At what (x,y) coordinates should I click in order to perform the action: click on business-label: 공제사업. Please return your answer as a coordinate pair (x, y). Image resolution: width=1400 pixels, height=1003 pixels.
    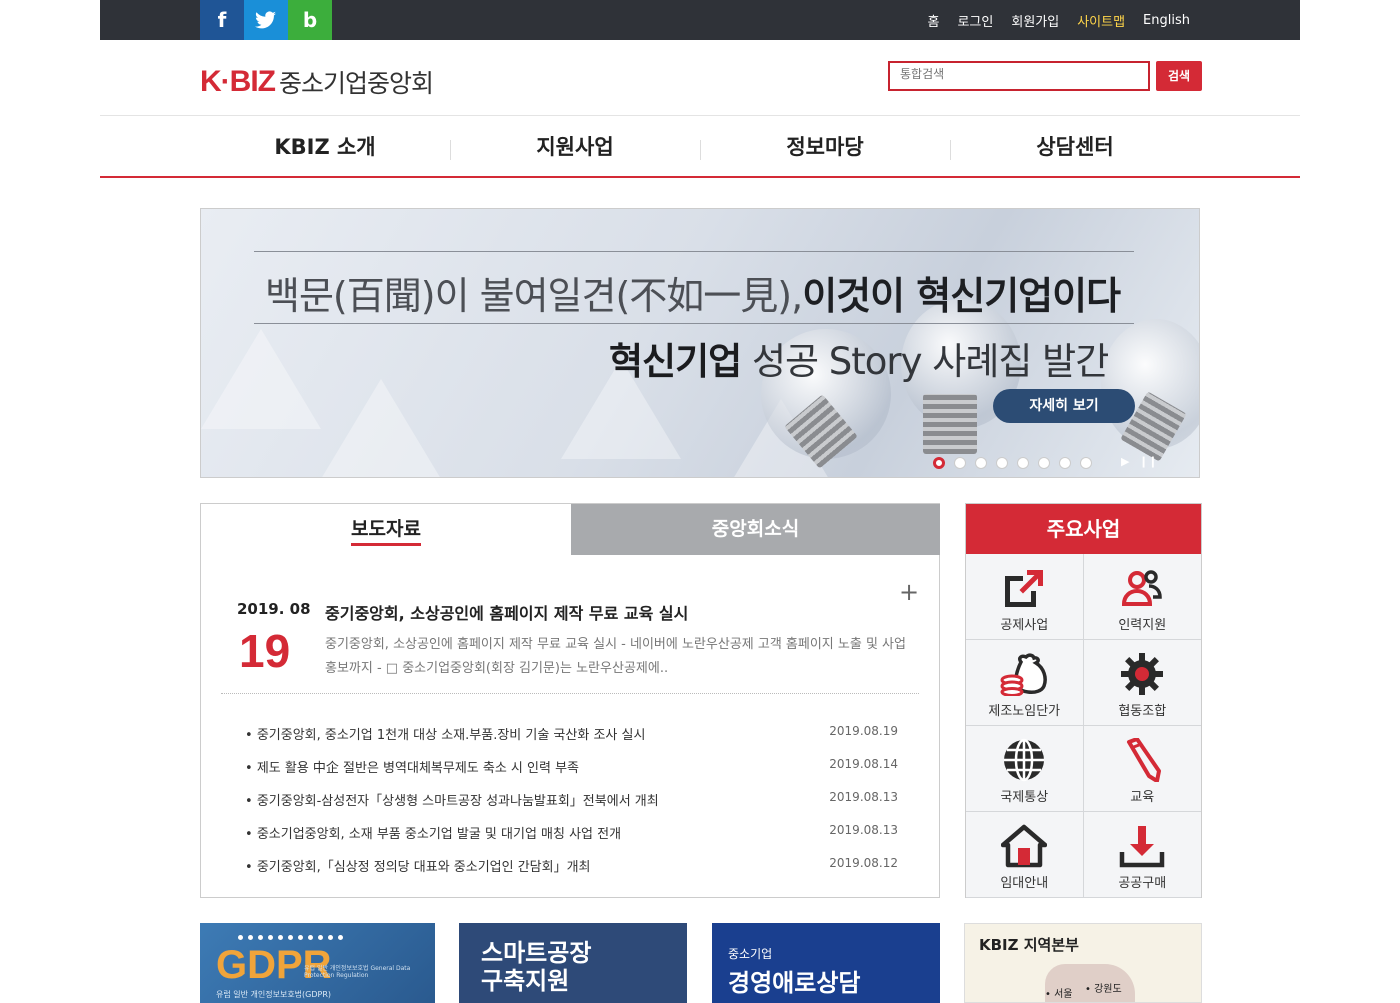
    Looking at the image, I should click on (1024, 625).